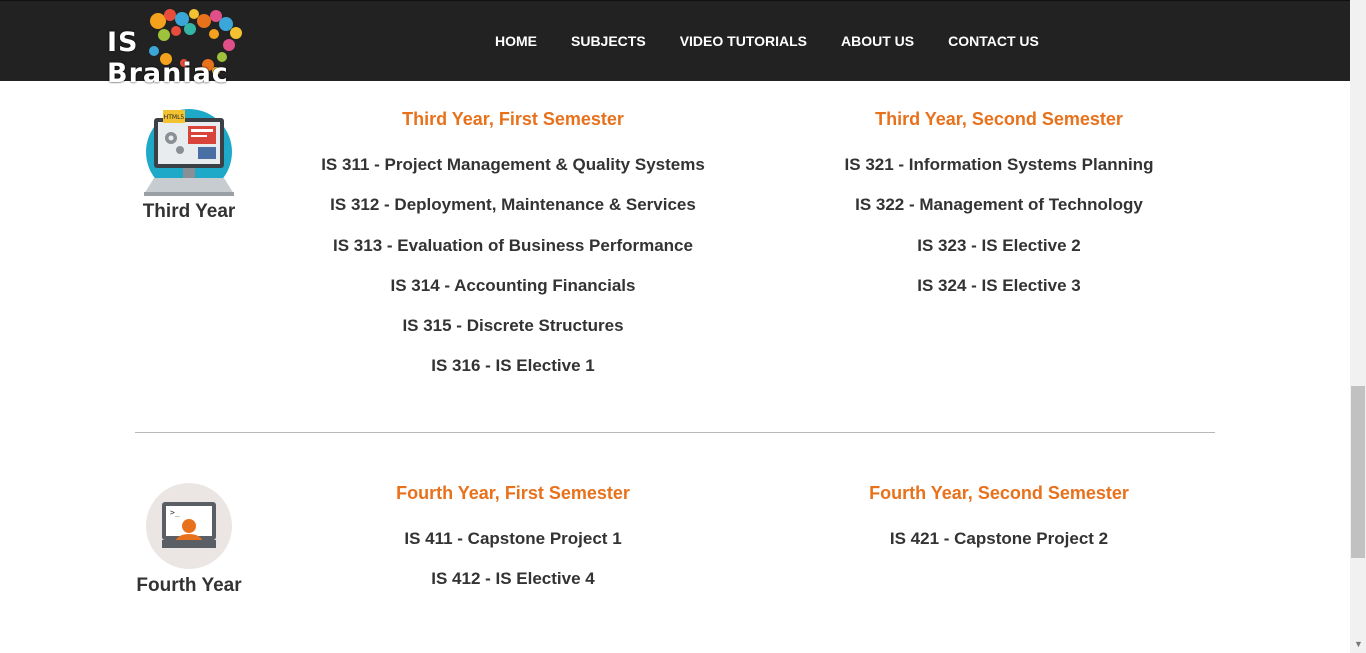 The width and height of the screenshot is (1366, 653). What do you see at coordinates (513, 588) in the screenshot?
I see `course-link: IS 412 - IS Elective 4` at bounding box center [513, 588].